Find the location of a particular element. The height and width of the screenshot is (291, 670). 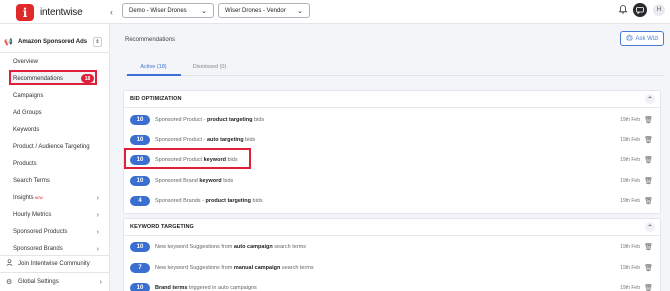

avatar: H is located at coordinates (659, 10).